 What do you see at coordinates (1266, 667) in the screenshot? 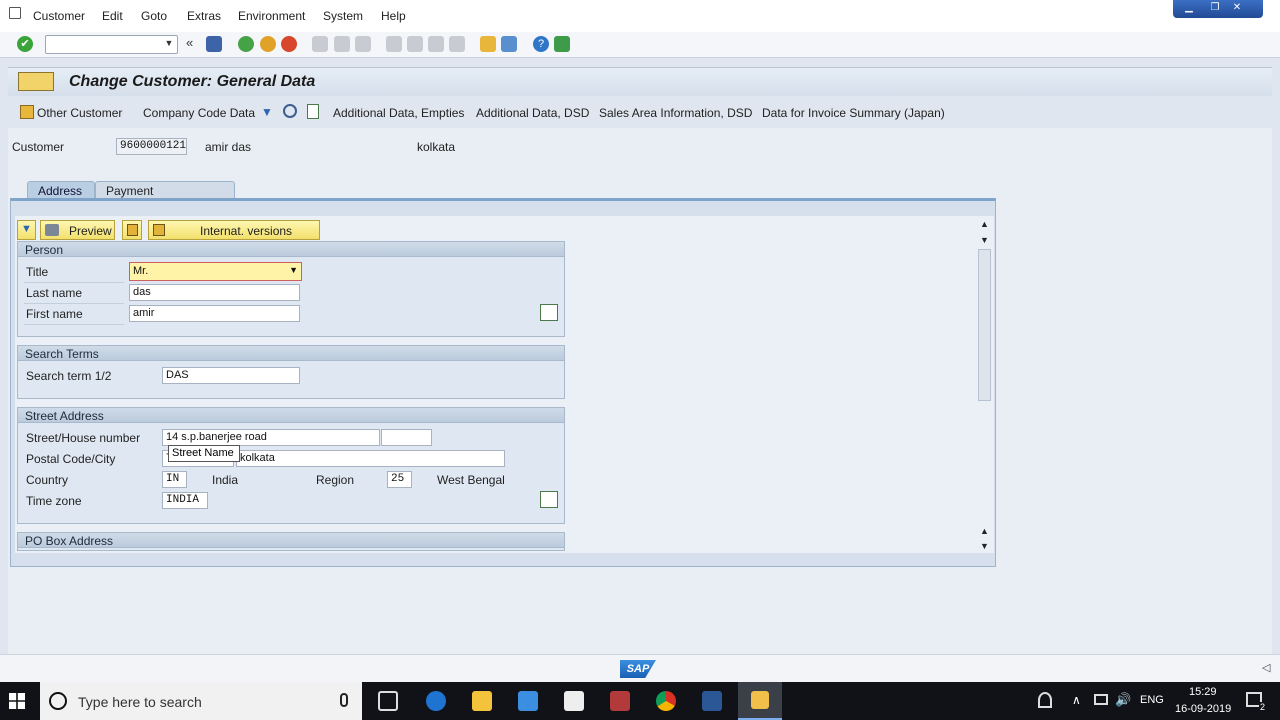
I see `triangle-left-icon: ◁` at bounding box center [1266, 667].